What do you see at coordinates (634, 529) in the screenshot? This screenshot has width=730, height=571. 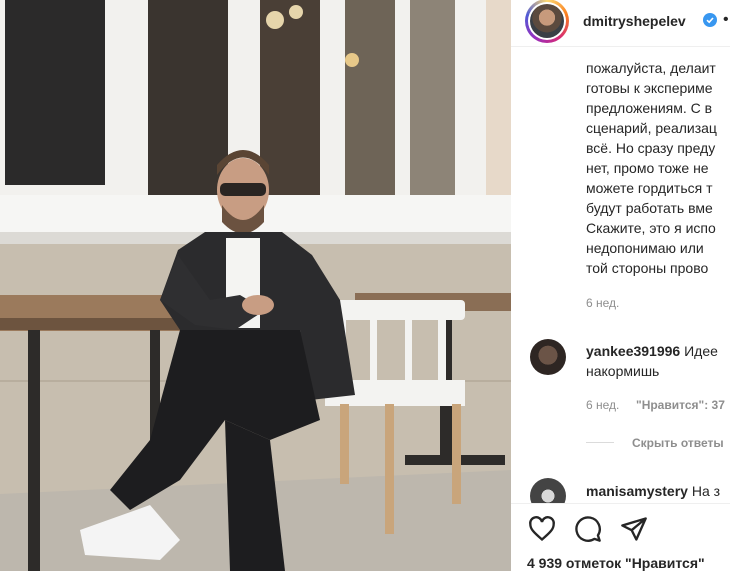 I see `share-icon` at bounding box center [634, 529].